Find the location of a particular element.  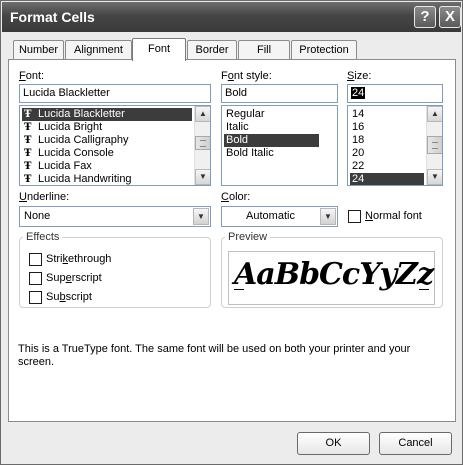

help-button: ? is located at coordinates (425, 17).